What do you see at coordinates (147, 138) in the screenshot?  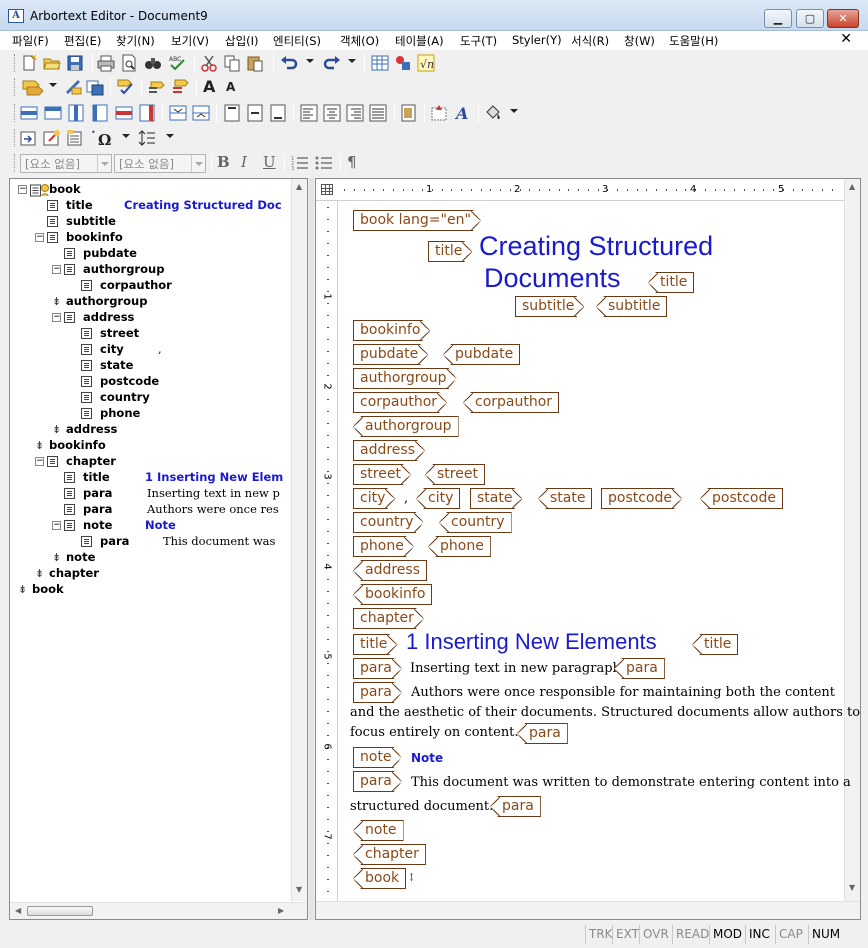 I see `line-spacing-icon` at bounding box center [147, 138].